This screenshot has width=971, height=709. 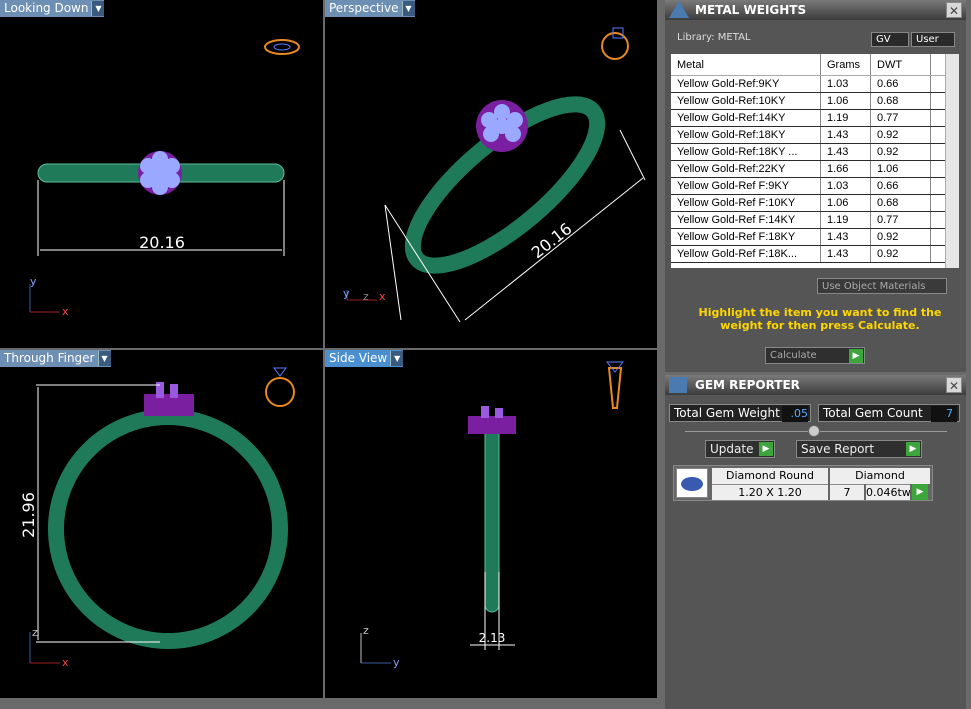 I want to click on table-row: Yellow Gold-Ref:9KY 1.03 0.66, so click(x=815, y=84).